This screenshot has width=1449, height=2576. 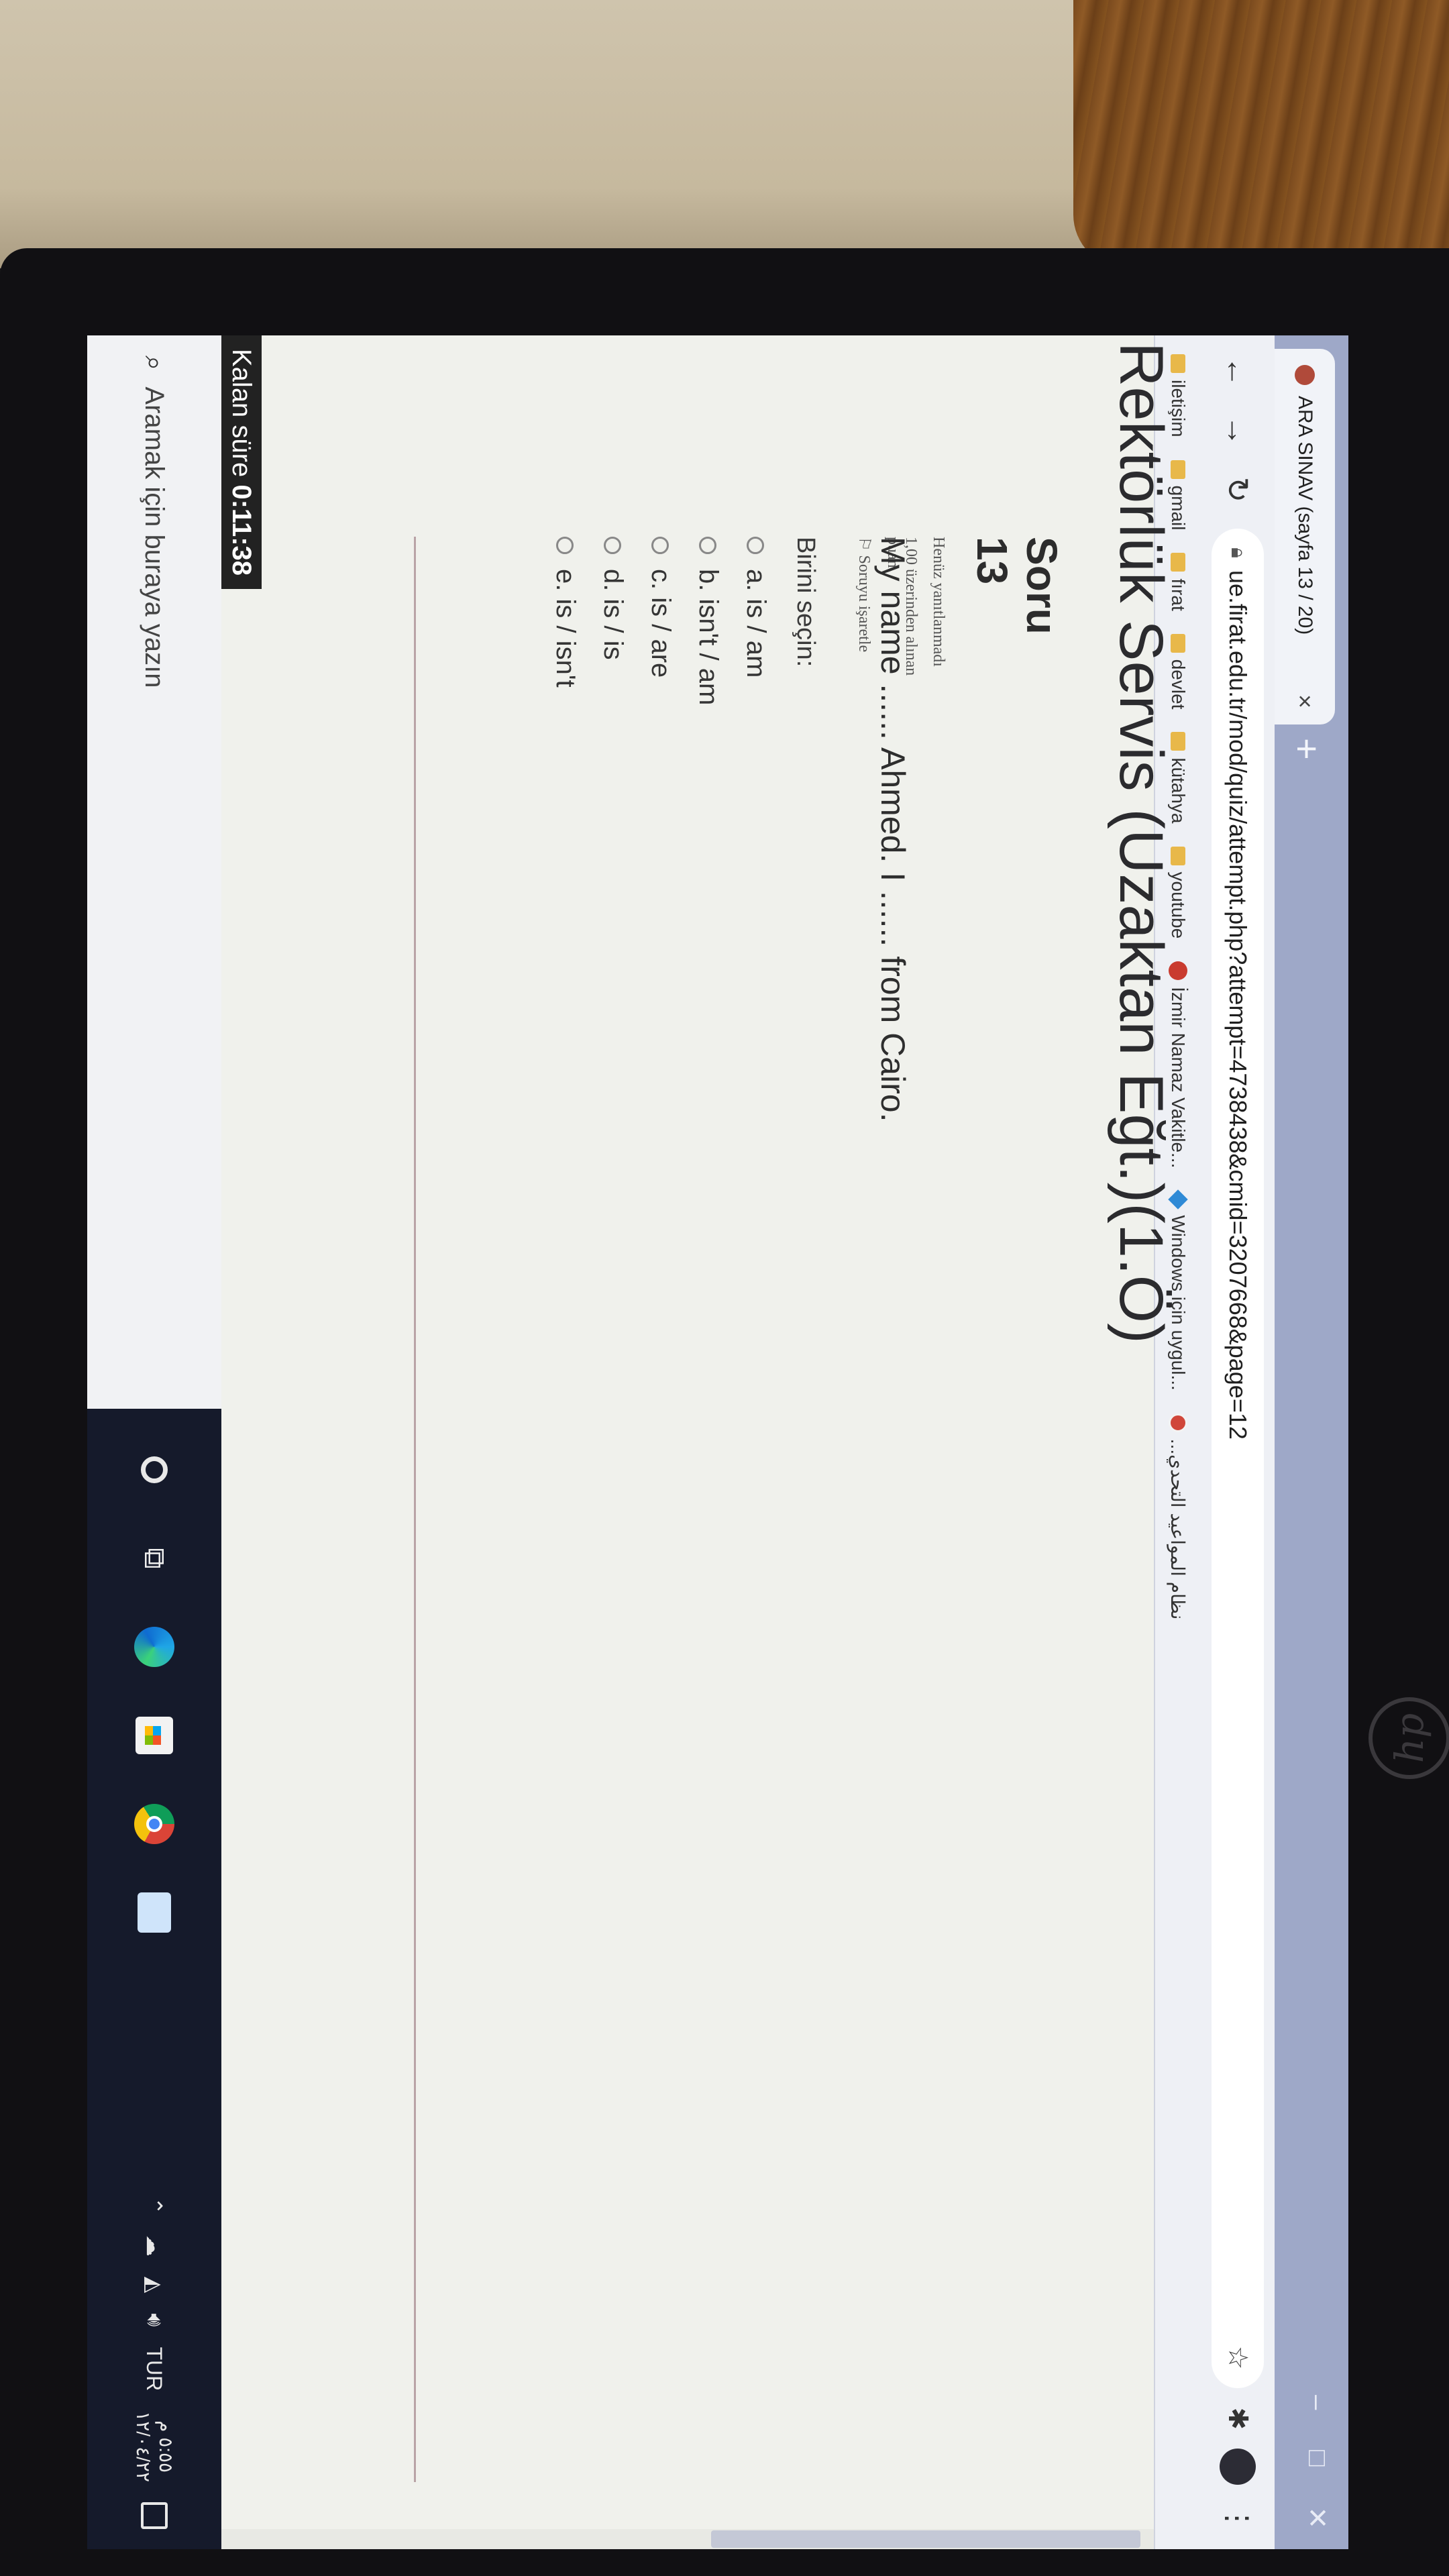 I want to click on site-header: Rektörlük Servis (Uzaktan Eğt.)(1.Ö), so click(x=1141, y=843).